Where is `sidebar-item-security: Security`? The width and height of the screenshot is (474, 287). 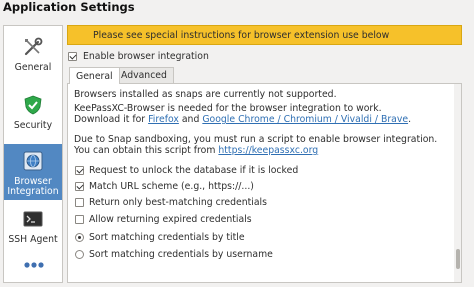
sidebar-item-security: Security is located at coordinates (33, 116).